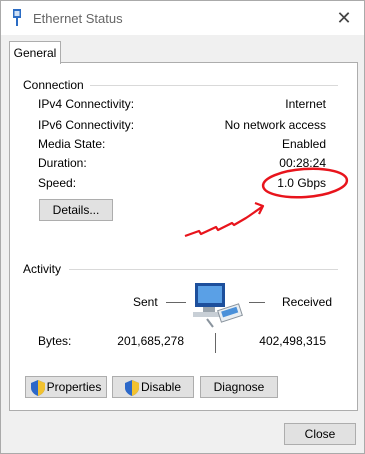 The width and height of the screenshot is (365, 454). I want to click on network-computer-icon, so click(218, 305).